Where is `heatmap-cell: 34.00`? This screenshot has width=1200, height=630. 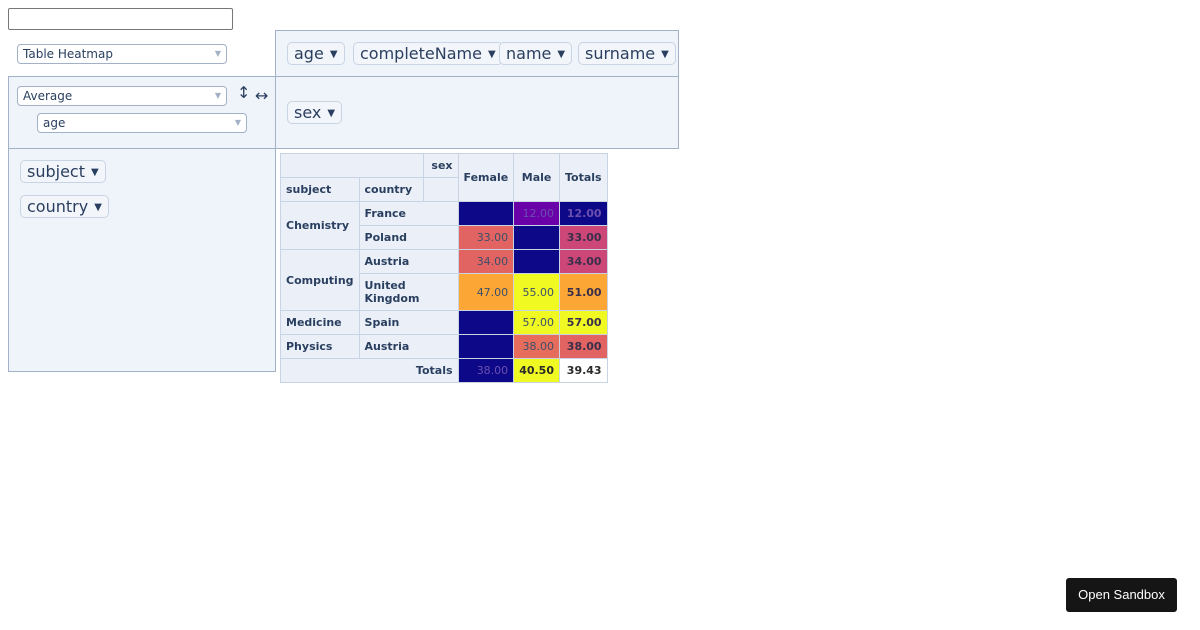
heatmap-cell: 34.00 is located at coordinates (486, 261).